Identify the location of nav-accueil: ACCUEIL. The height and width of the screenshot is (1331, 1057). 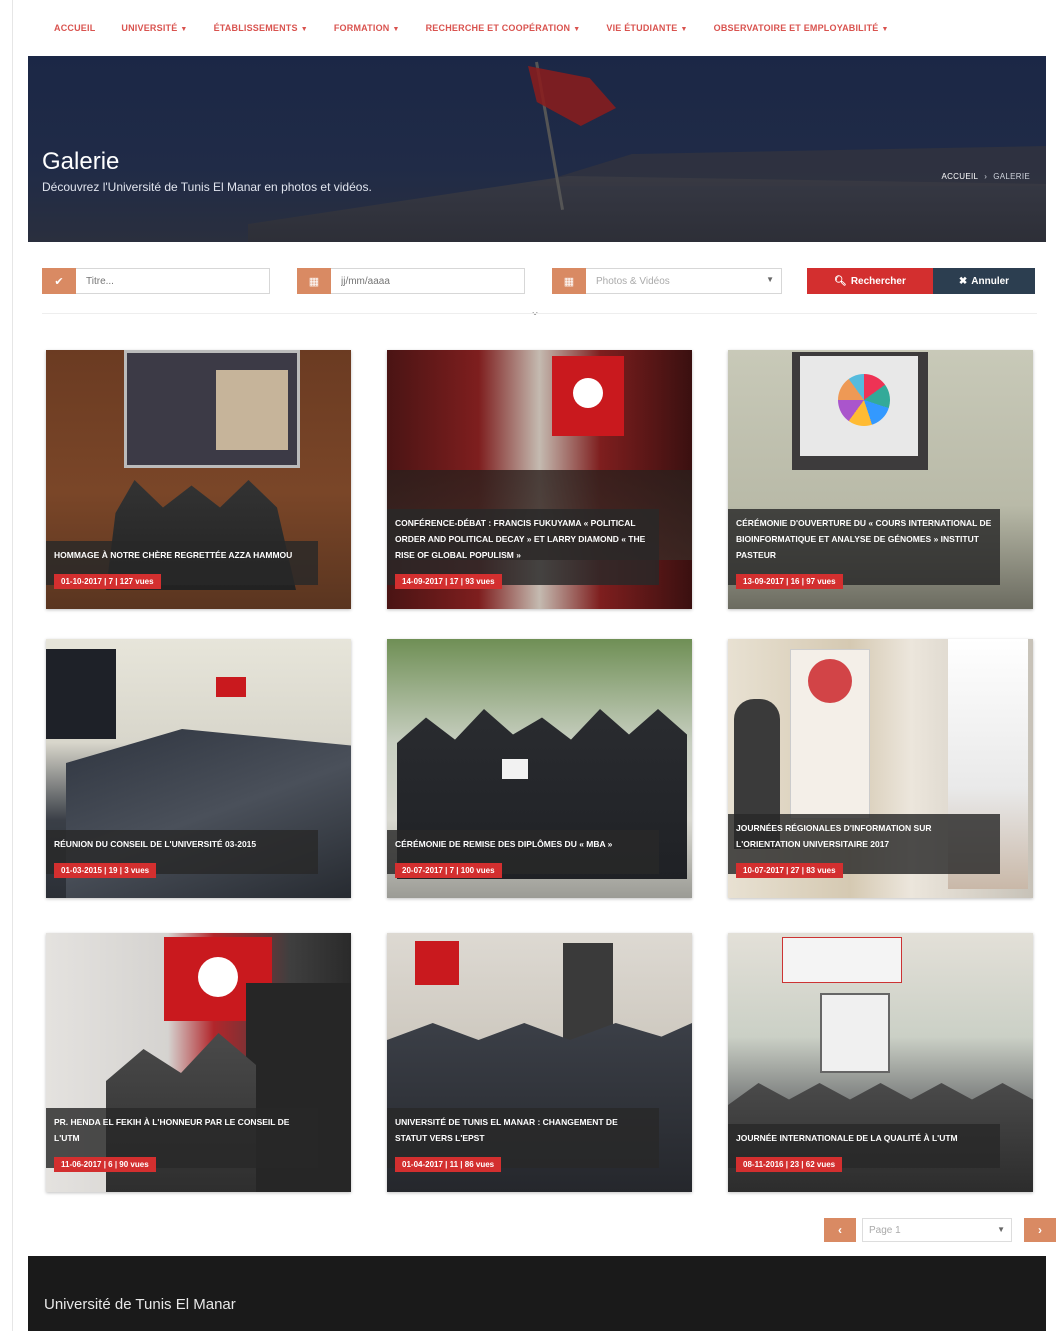
(74, 28).